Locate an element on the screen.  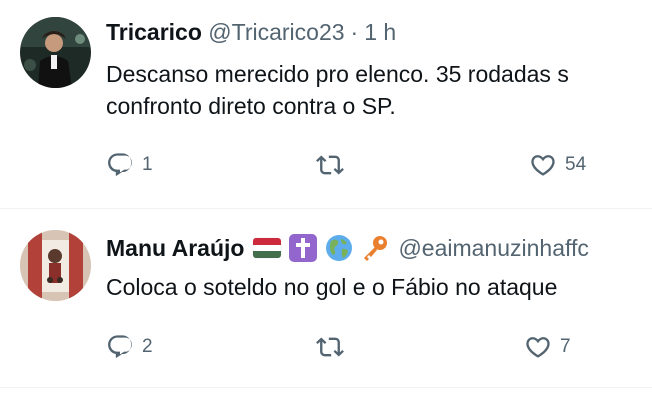
display-name: Tricarico is located at coordinates (154, 32).